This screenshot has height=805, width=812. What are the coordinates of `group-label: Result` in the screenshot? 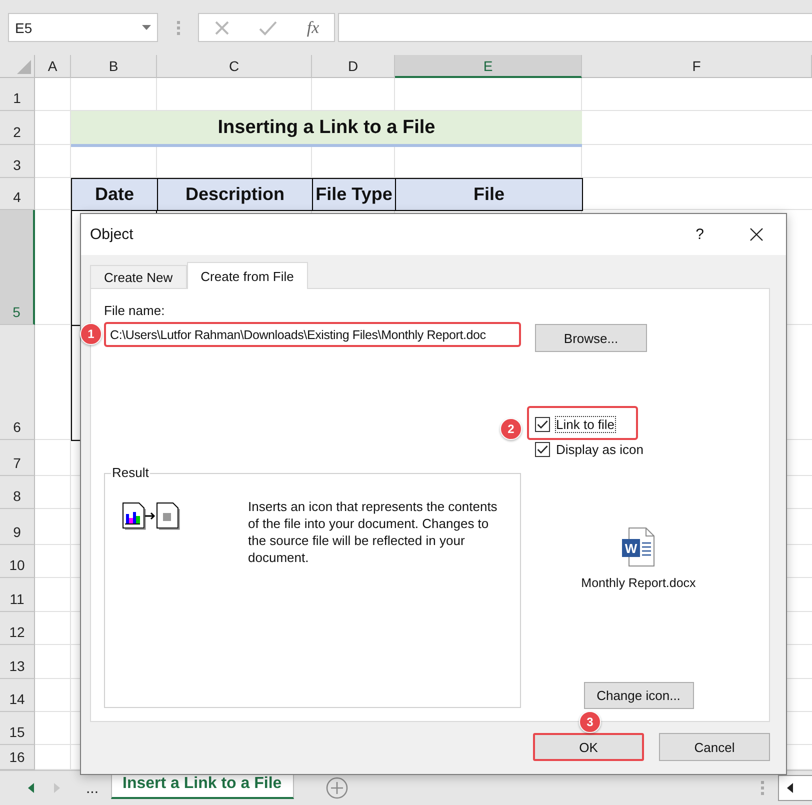 It's located at (130, 472).